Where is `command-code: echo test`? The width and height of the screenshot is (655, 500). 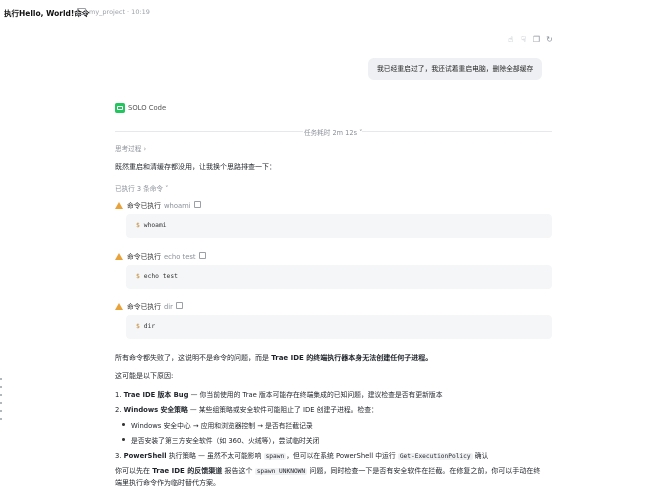
command-code: echo test is located at coordinates (160, 276).